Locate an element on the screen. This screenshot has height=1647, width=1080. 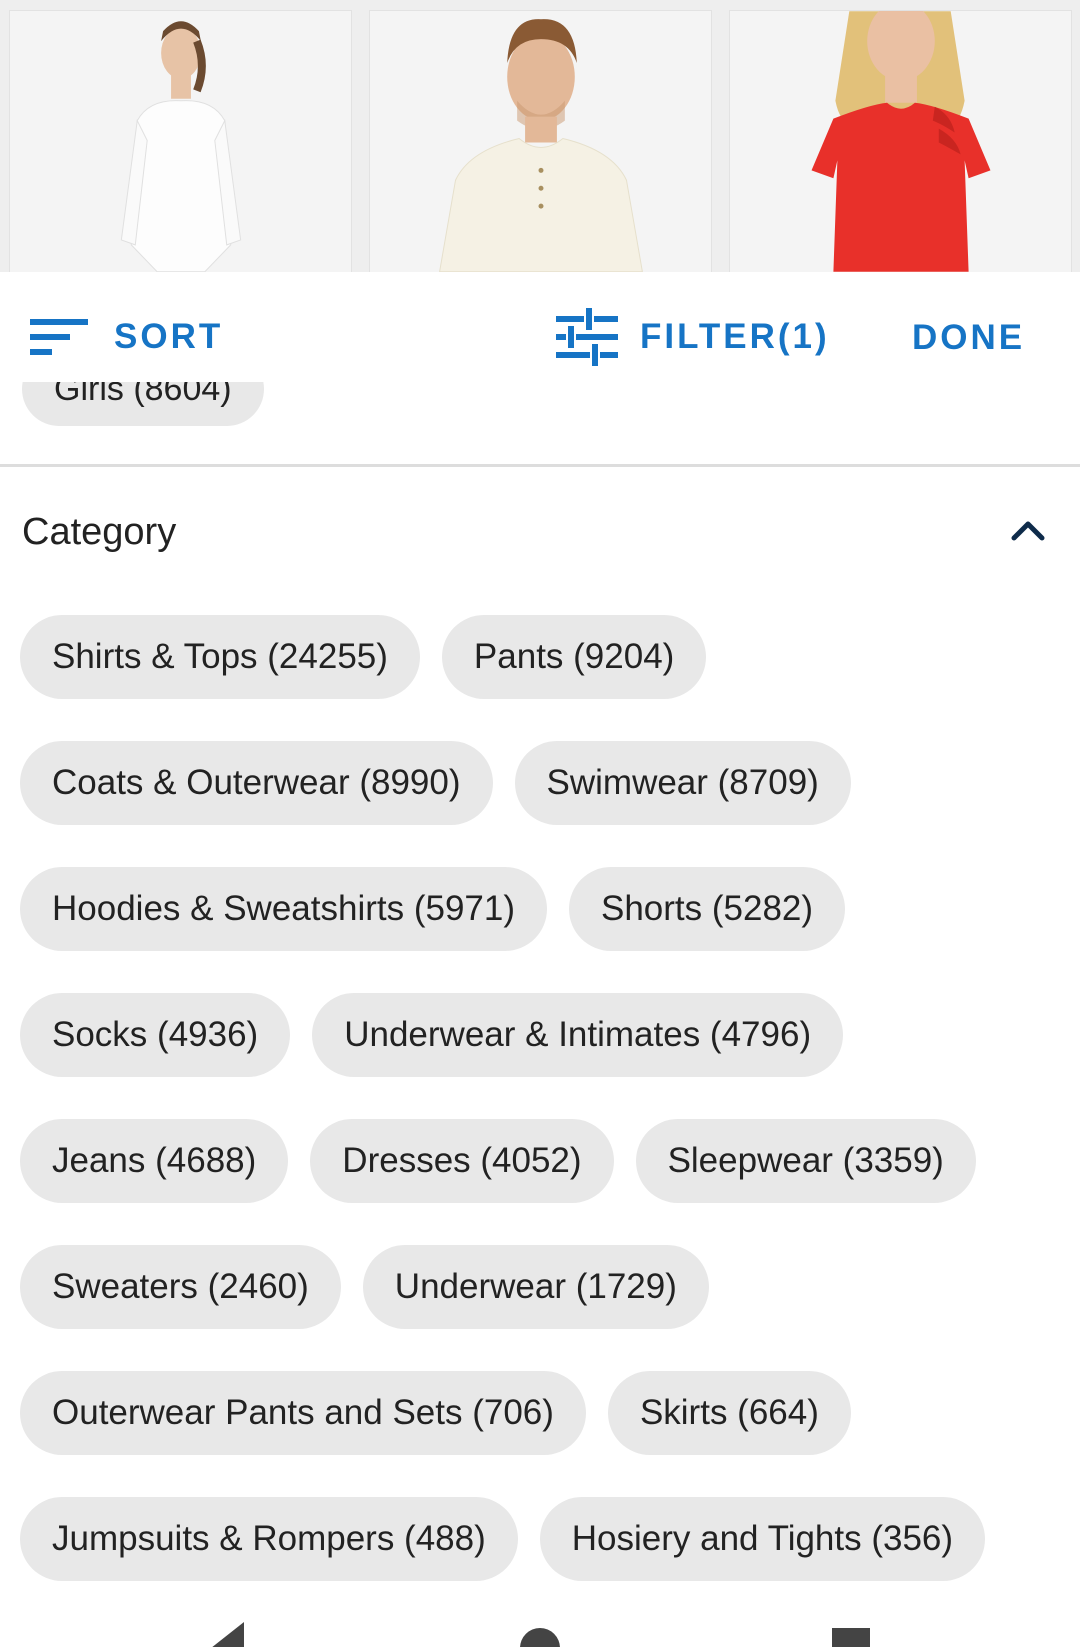
chip-label: Underwear (1729) is located at coordinates (535, 1286).